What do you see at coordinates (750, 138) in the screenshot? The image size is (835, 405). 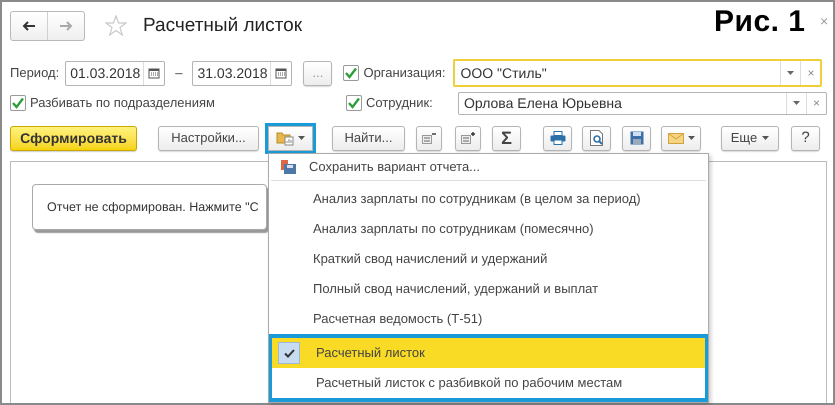 I see `more-menu-button: Еще` at bounding box center [750, 138].